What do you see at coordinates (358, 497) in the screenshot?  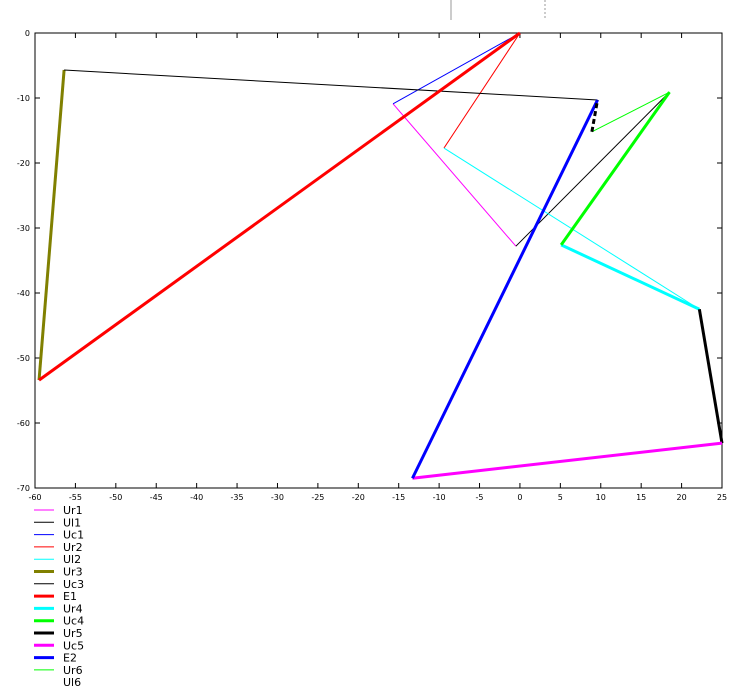 I see `x-tick-label: -20` at bounding box center [358, 497].